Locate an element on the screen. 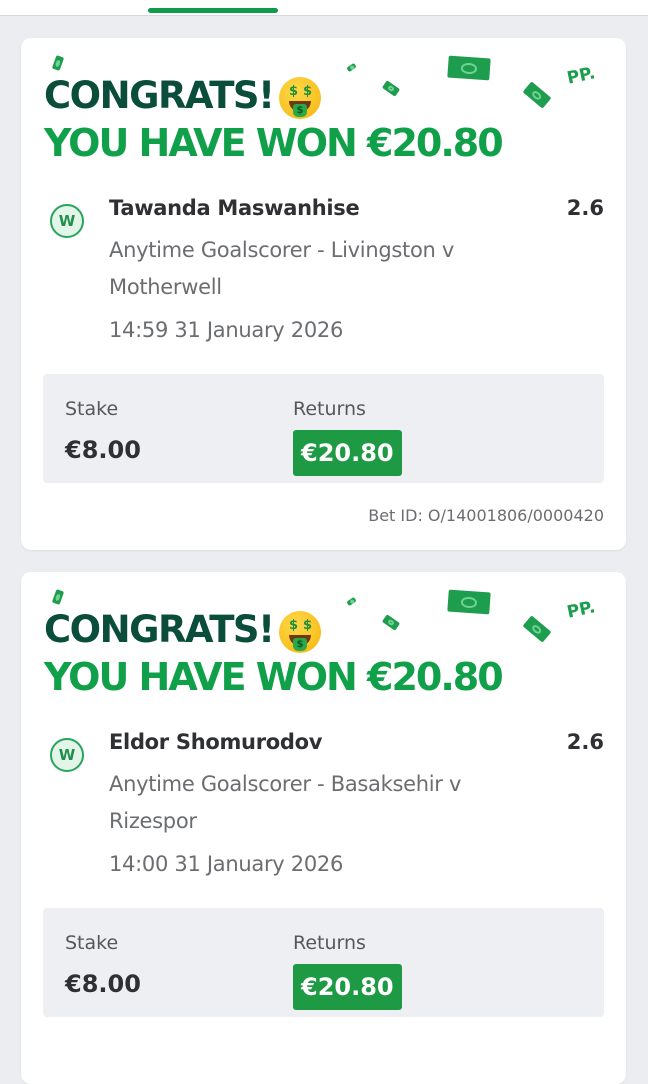 This screenshot has height=1084, width=648. top-tab-bar is located at coordinates (324, 8).